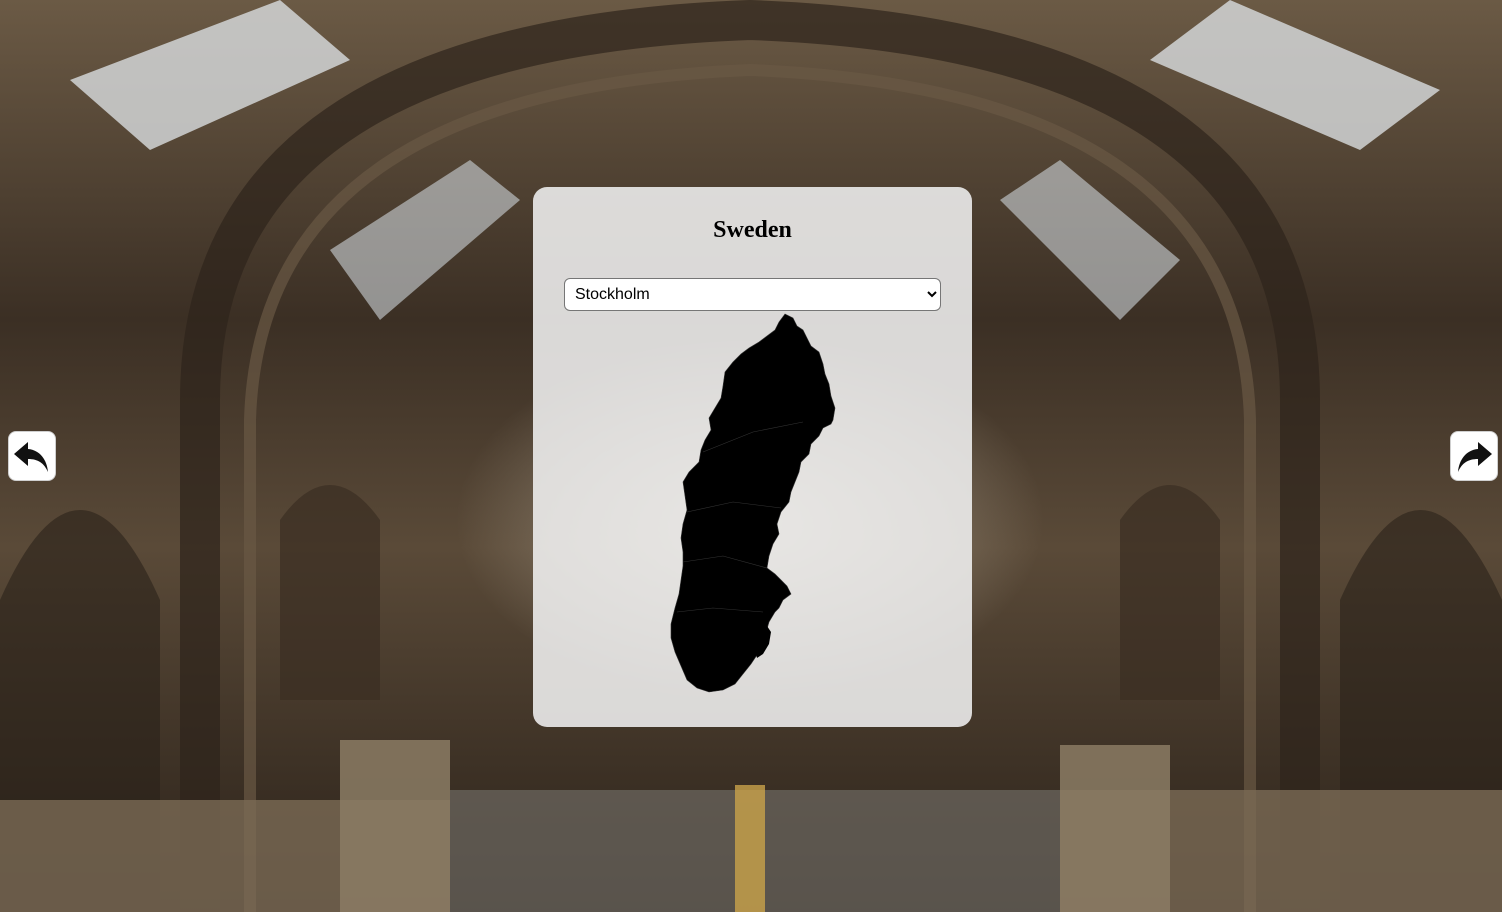 Image resolution: width=1502 pixels, height=912 pixels. I want to click on sweden-map-shape, so click(753, 503).